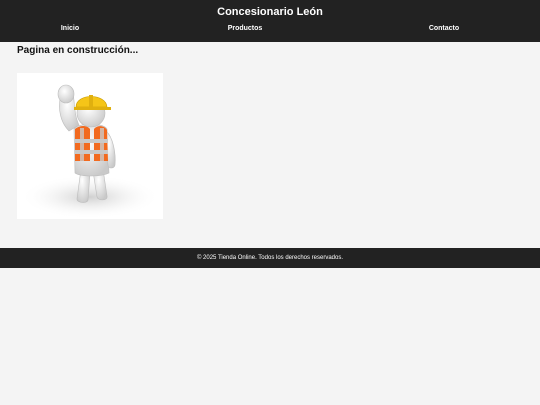 This screenshot has height=405, width=540. I want to click on main-nav: Inicio Productos Contacto, so click(270, 31).